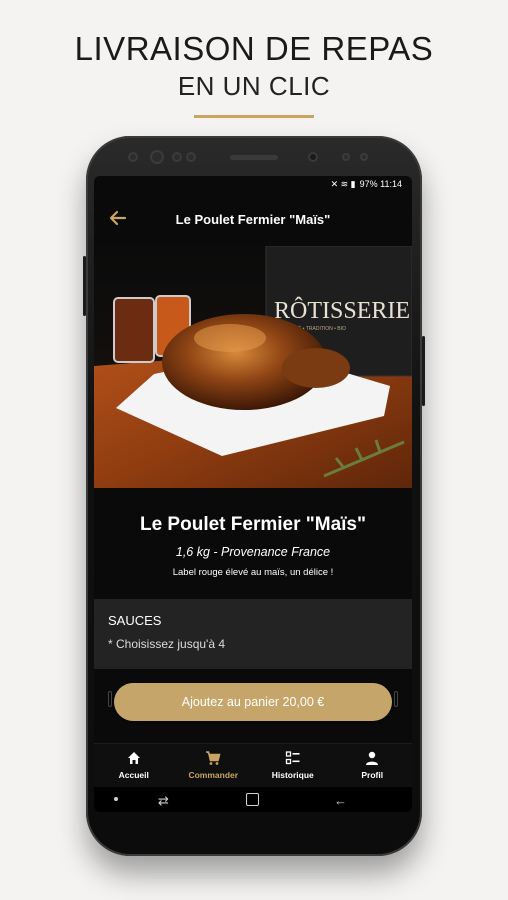 The image size is (508, 900). What do you see at coordinates (134, 765) in the screenshot?
I see `nav-item-accueil: Accueil` at bounding box center [134, 765].